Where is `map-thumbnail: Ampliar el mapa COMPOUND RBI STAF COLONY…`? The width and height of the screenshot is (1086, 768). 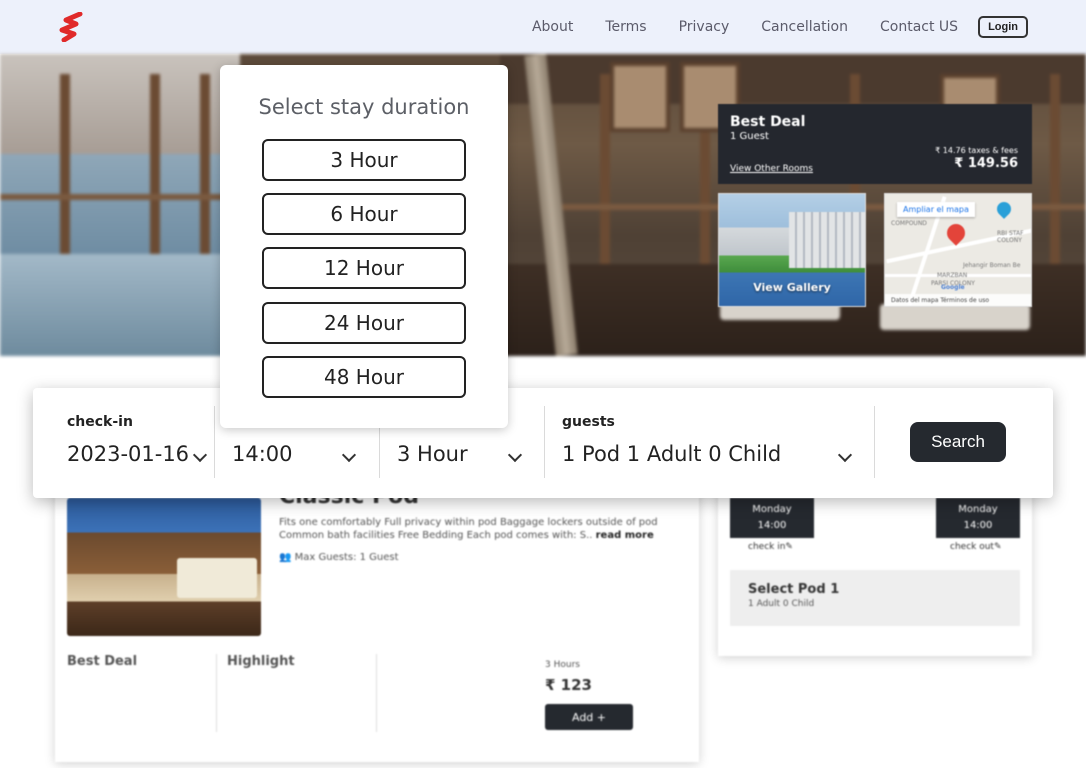
map-thumbnail: Ampliar el mapa COMPOUND RBI STAF COLONY… is located at coordinates (958, 250).